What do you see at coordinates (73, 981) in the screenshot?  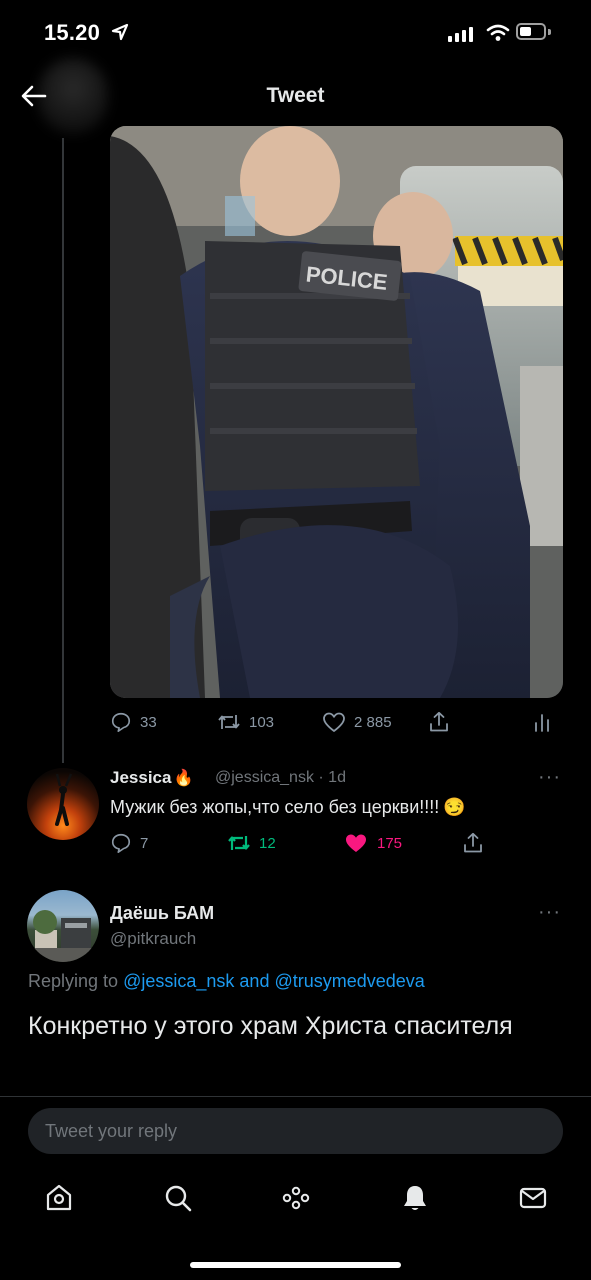 I see `replying-prefix: Replying to` at bounding box center [73, 981].